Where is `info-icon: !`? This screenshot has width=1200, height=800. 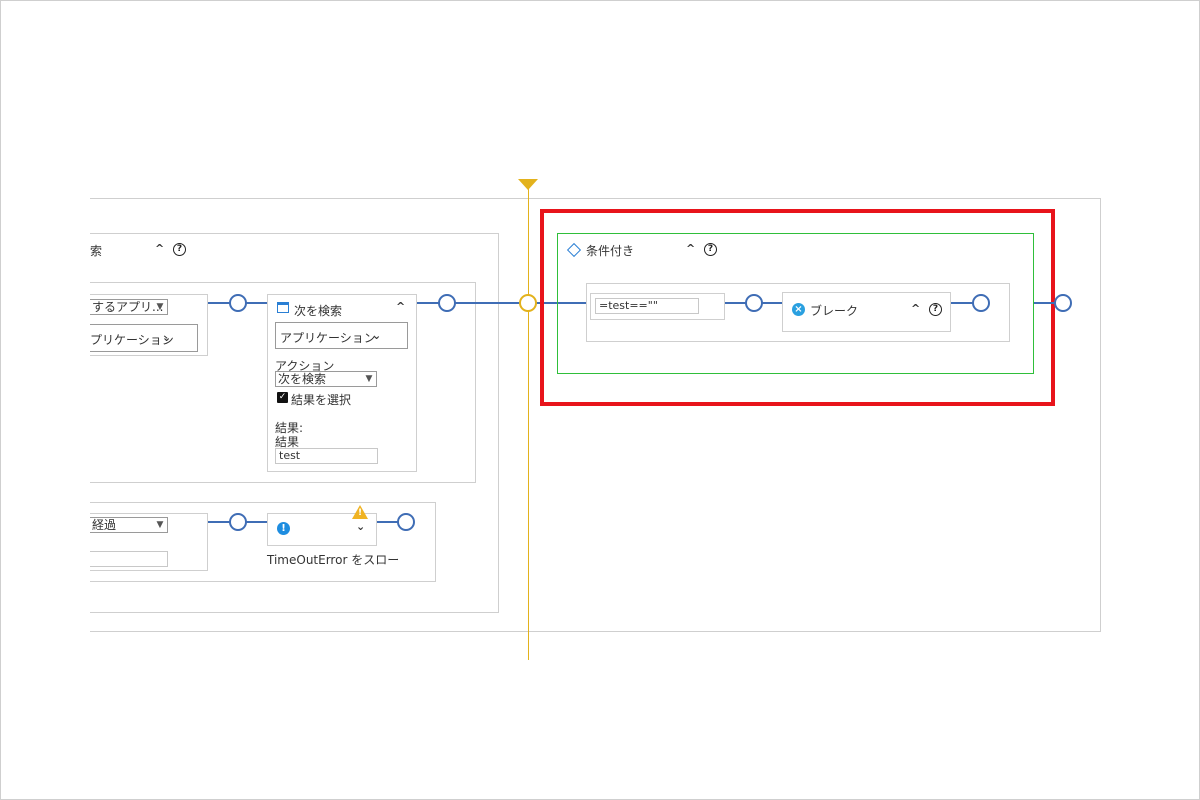 info-icon: ! is located at coordinates (283, 528).